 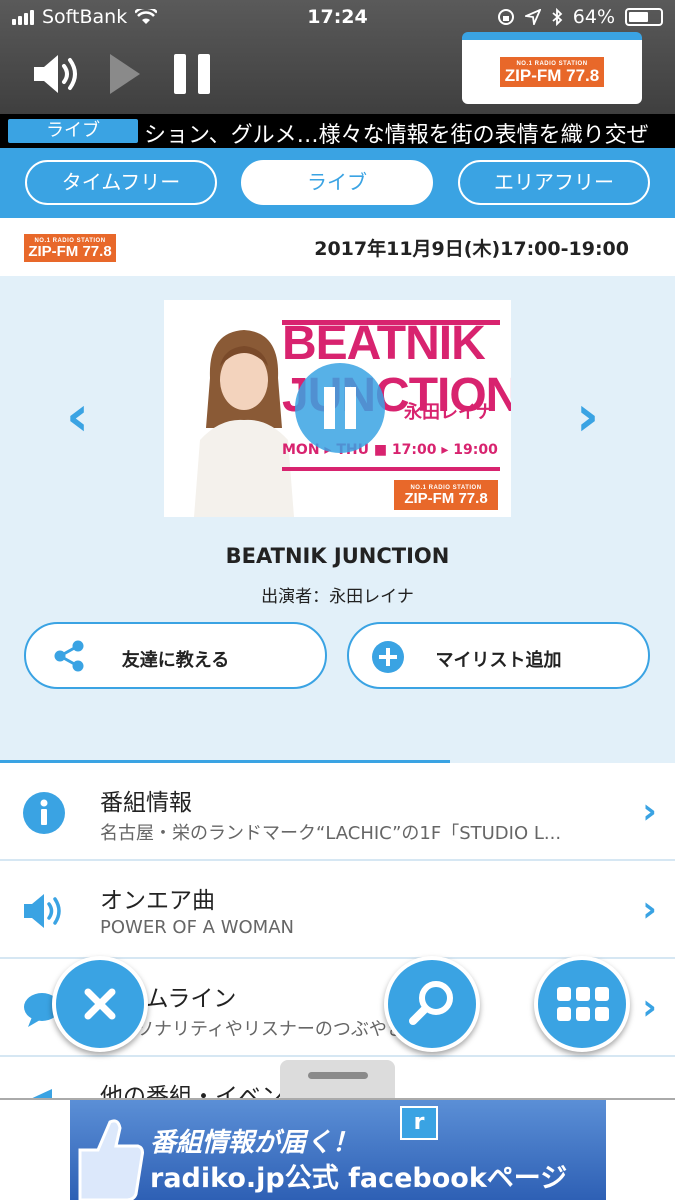 What do you see at coordinates (121, 182) in the screenshot?
I see `tab-timefree: タイムフリー` at bounding box center [121, 182].